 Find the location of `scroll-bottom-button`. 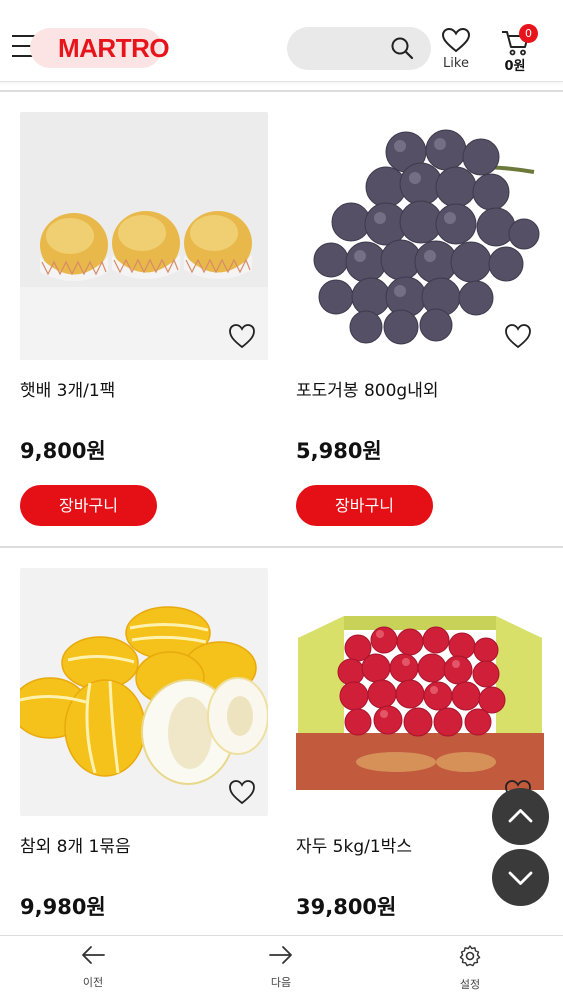

scroll-bottom-button is located at coordinates (520, 877).